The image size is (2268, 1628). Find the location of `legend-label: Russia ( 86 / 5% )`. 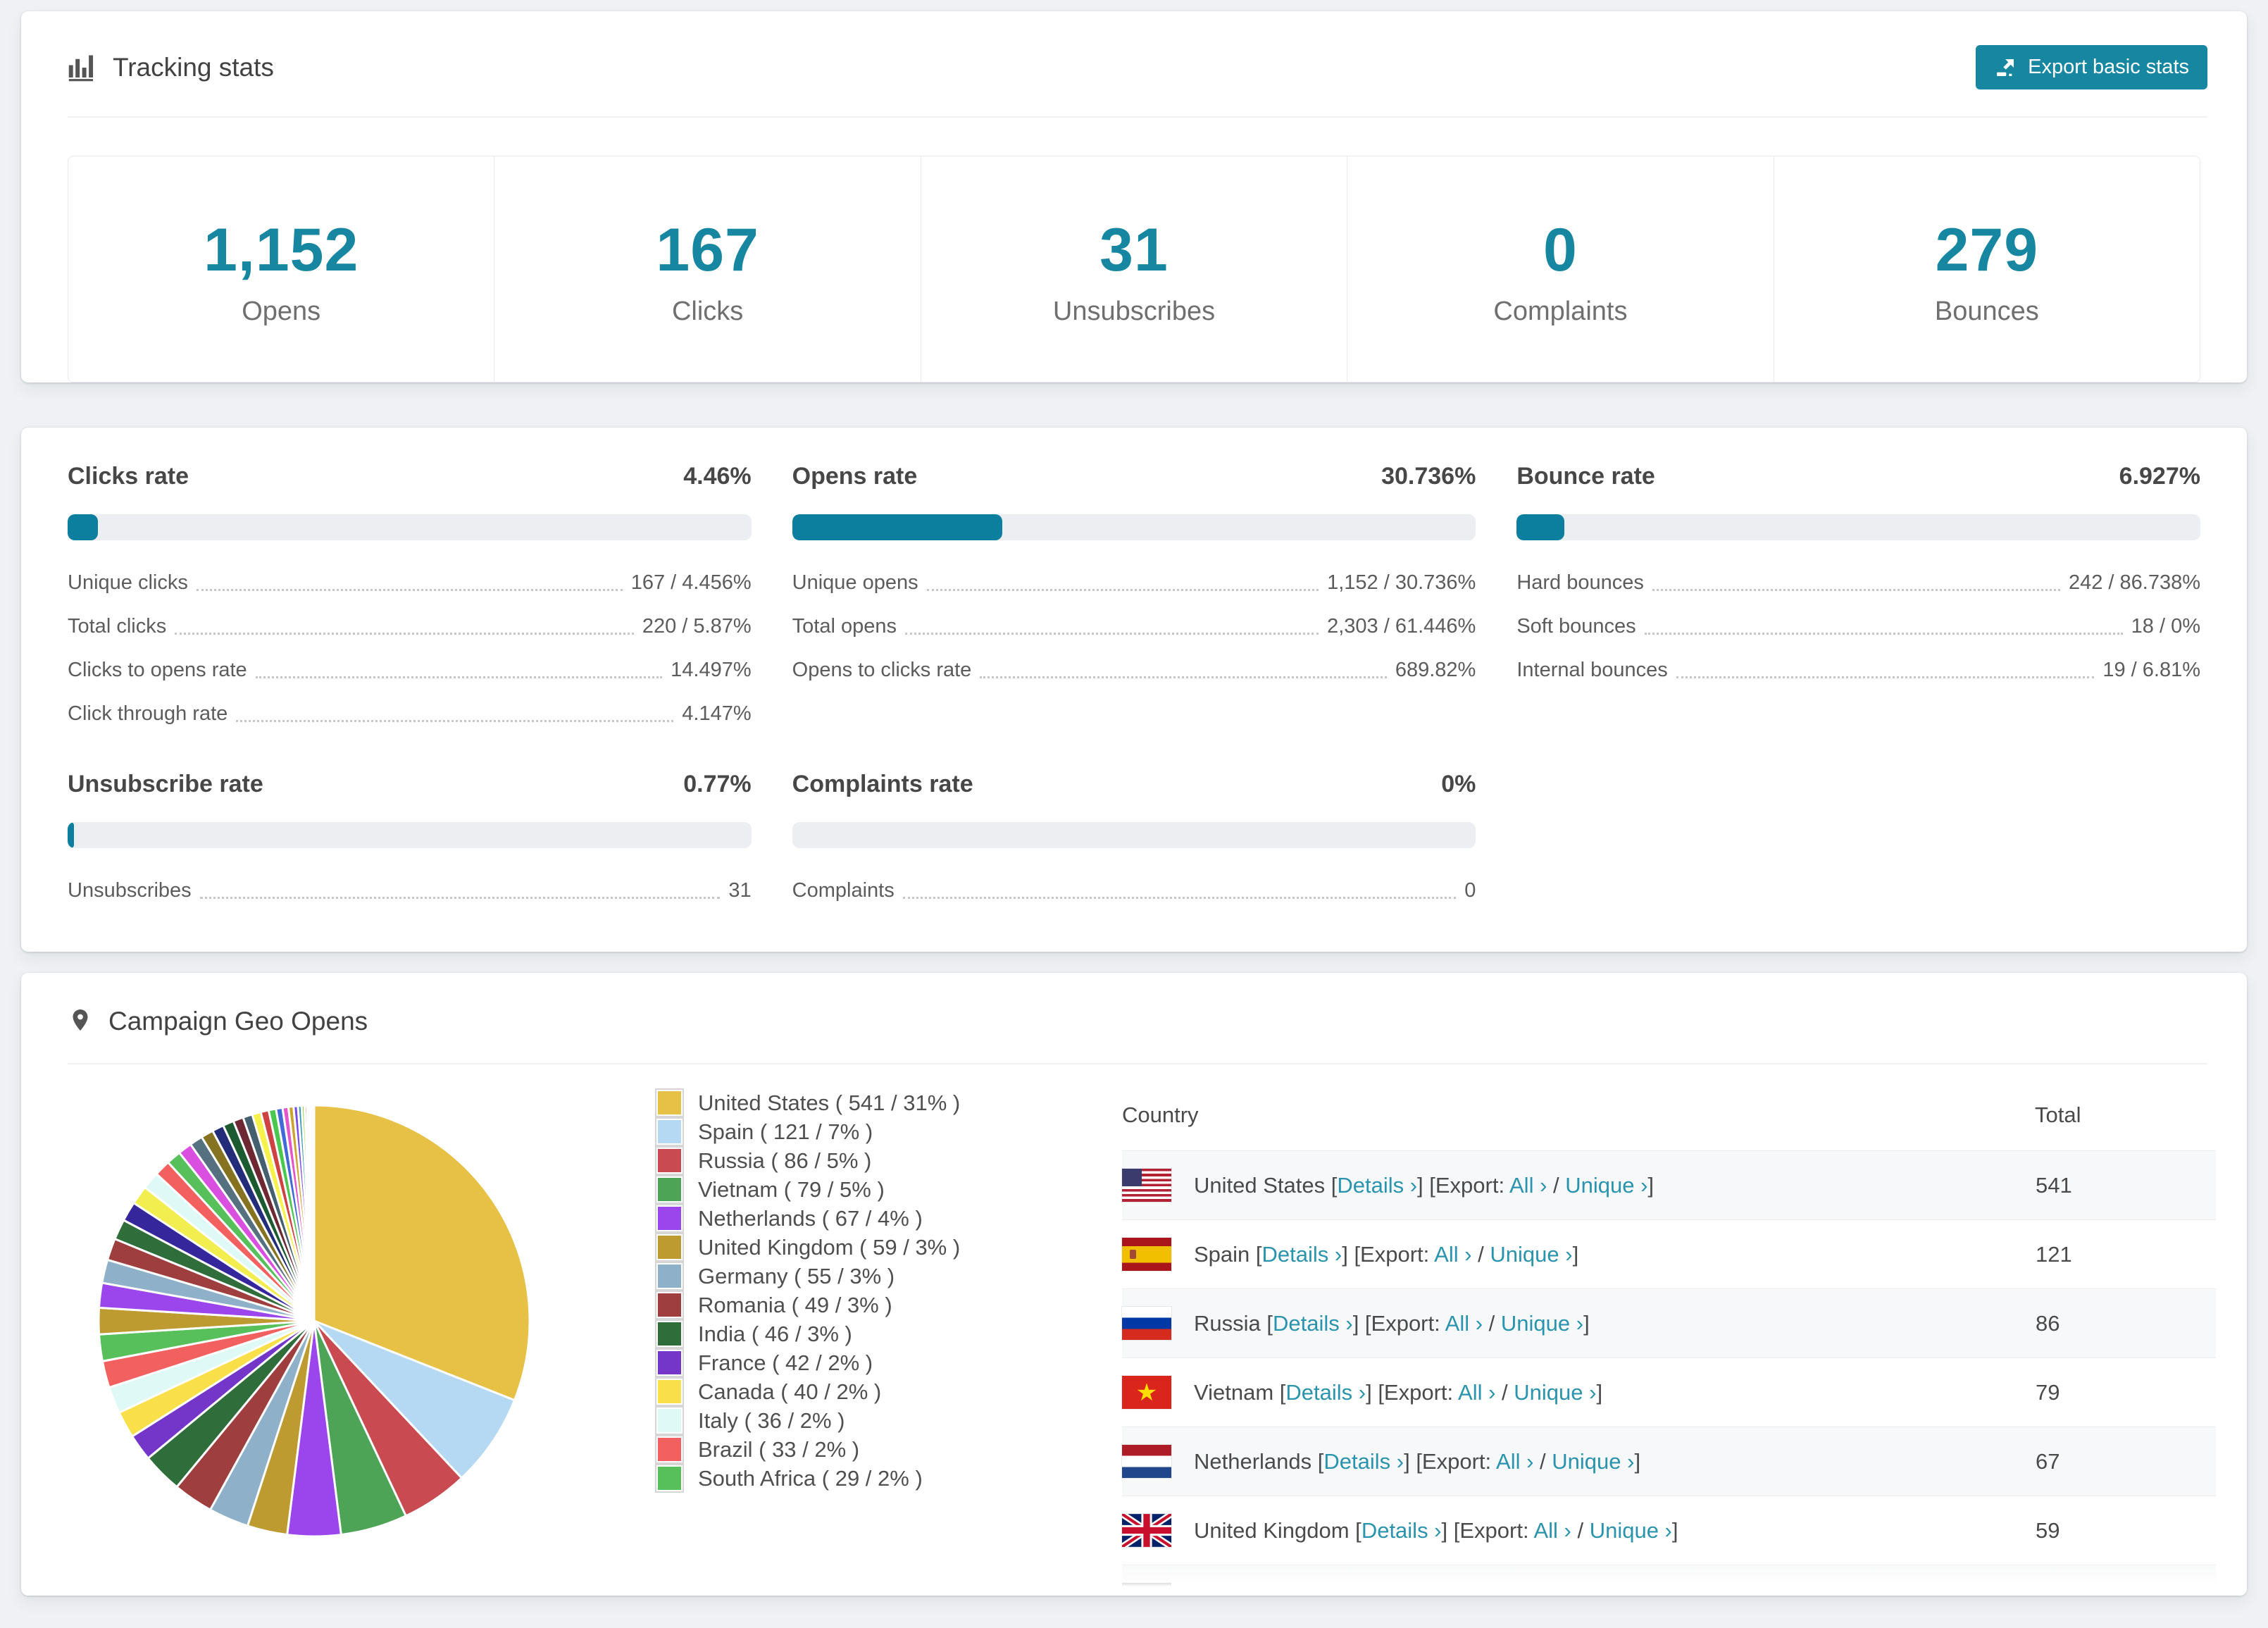

legend-label: Russia ( 86 / 5% ) is located at coordinates (785, 1160).